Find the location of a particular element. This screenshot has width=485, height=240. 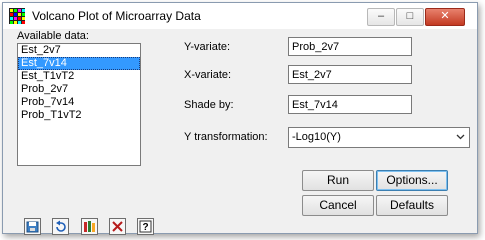

list-item: Prob_7v14 is located at coordinates (79, 102).